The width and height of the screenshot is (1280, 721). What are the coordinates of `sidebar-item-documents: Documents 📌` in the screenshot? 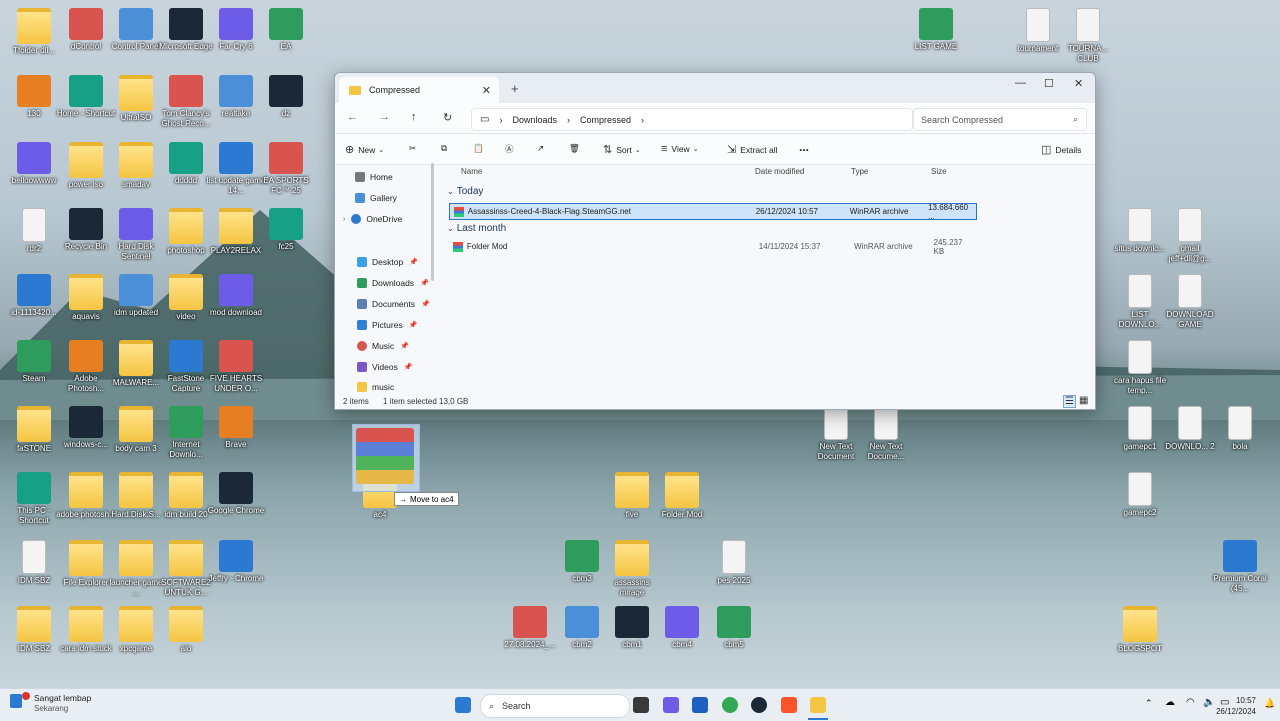 It's located at (393, 304).